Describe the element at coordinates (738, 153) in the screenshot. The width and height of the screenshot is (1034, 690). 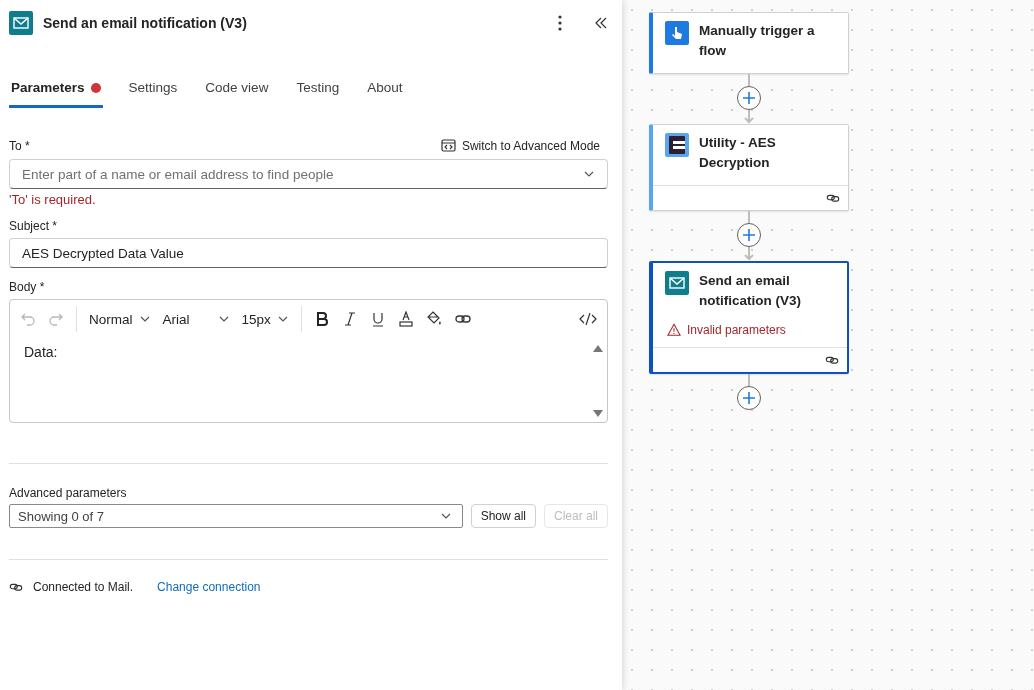
I see `step-title: Utility - AES Decryption` at that location.